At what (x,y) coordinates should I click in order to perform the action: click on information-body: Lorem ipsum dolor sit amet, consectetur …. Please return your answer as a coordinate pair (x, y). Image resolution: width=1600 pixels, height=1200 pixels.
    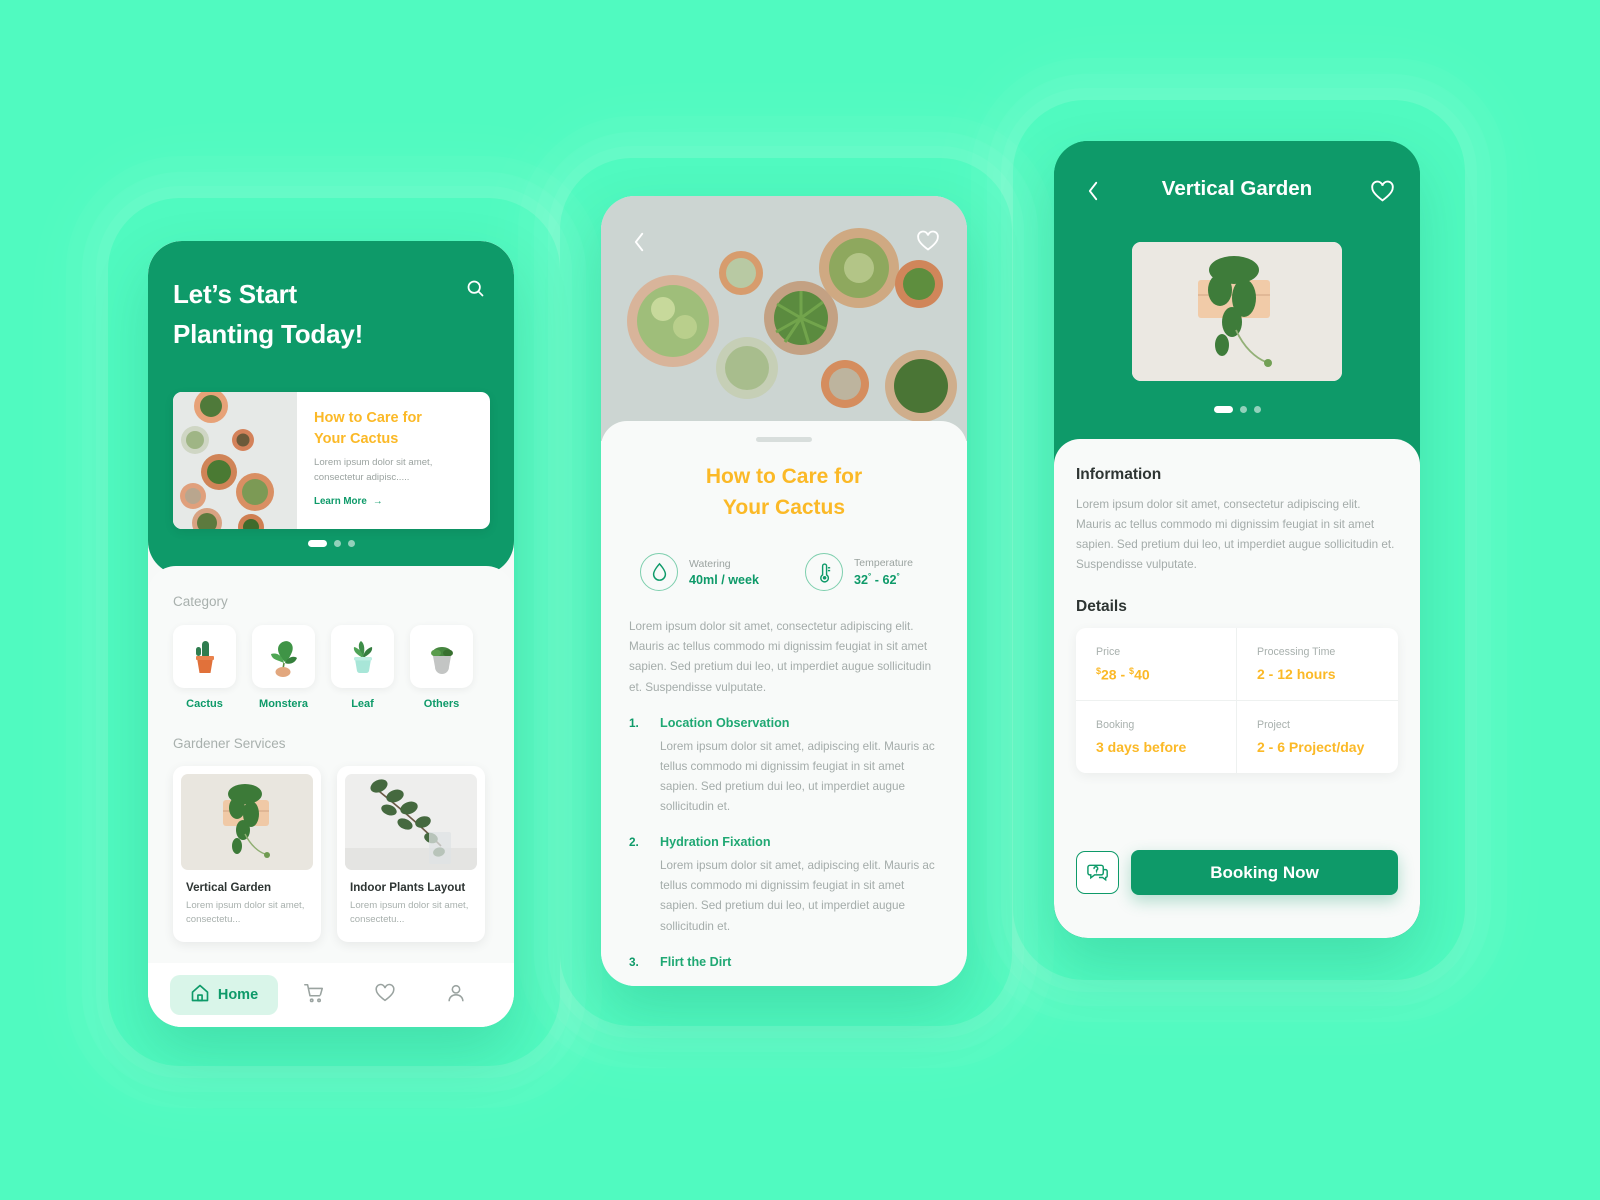
    Looking at the image, I should click on (1235, 535).